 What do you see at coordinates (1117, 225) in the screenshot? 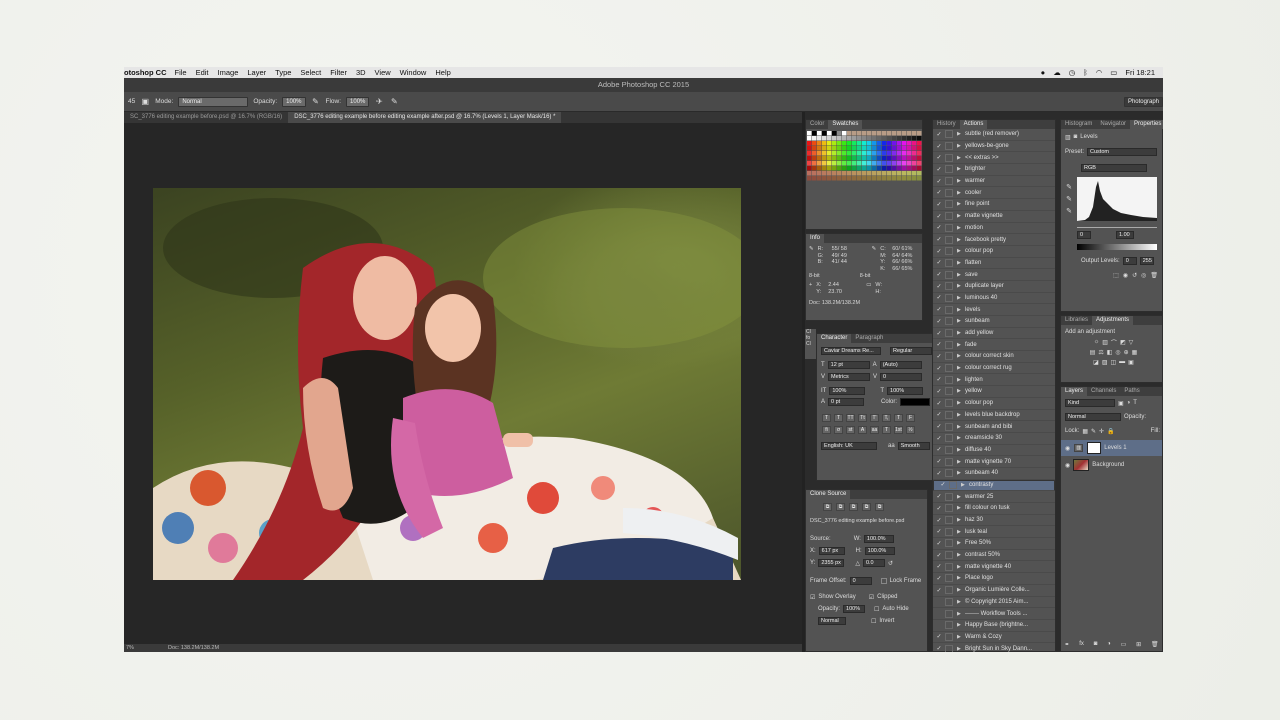
I see `input-slider` at bounding box center [1117, 225].